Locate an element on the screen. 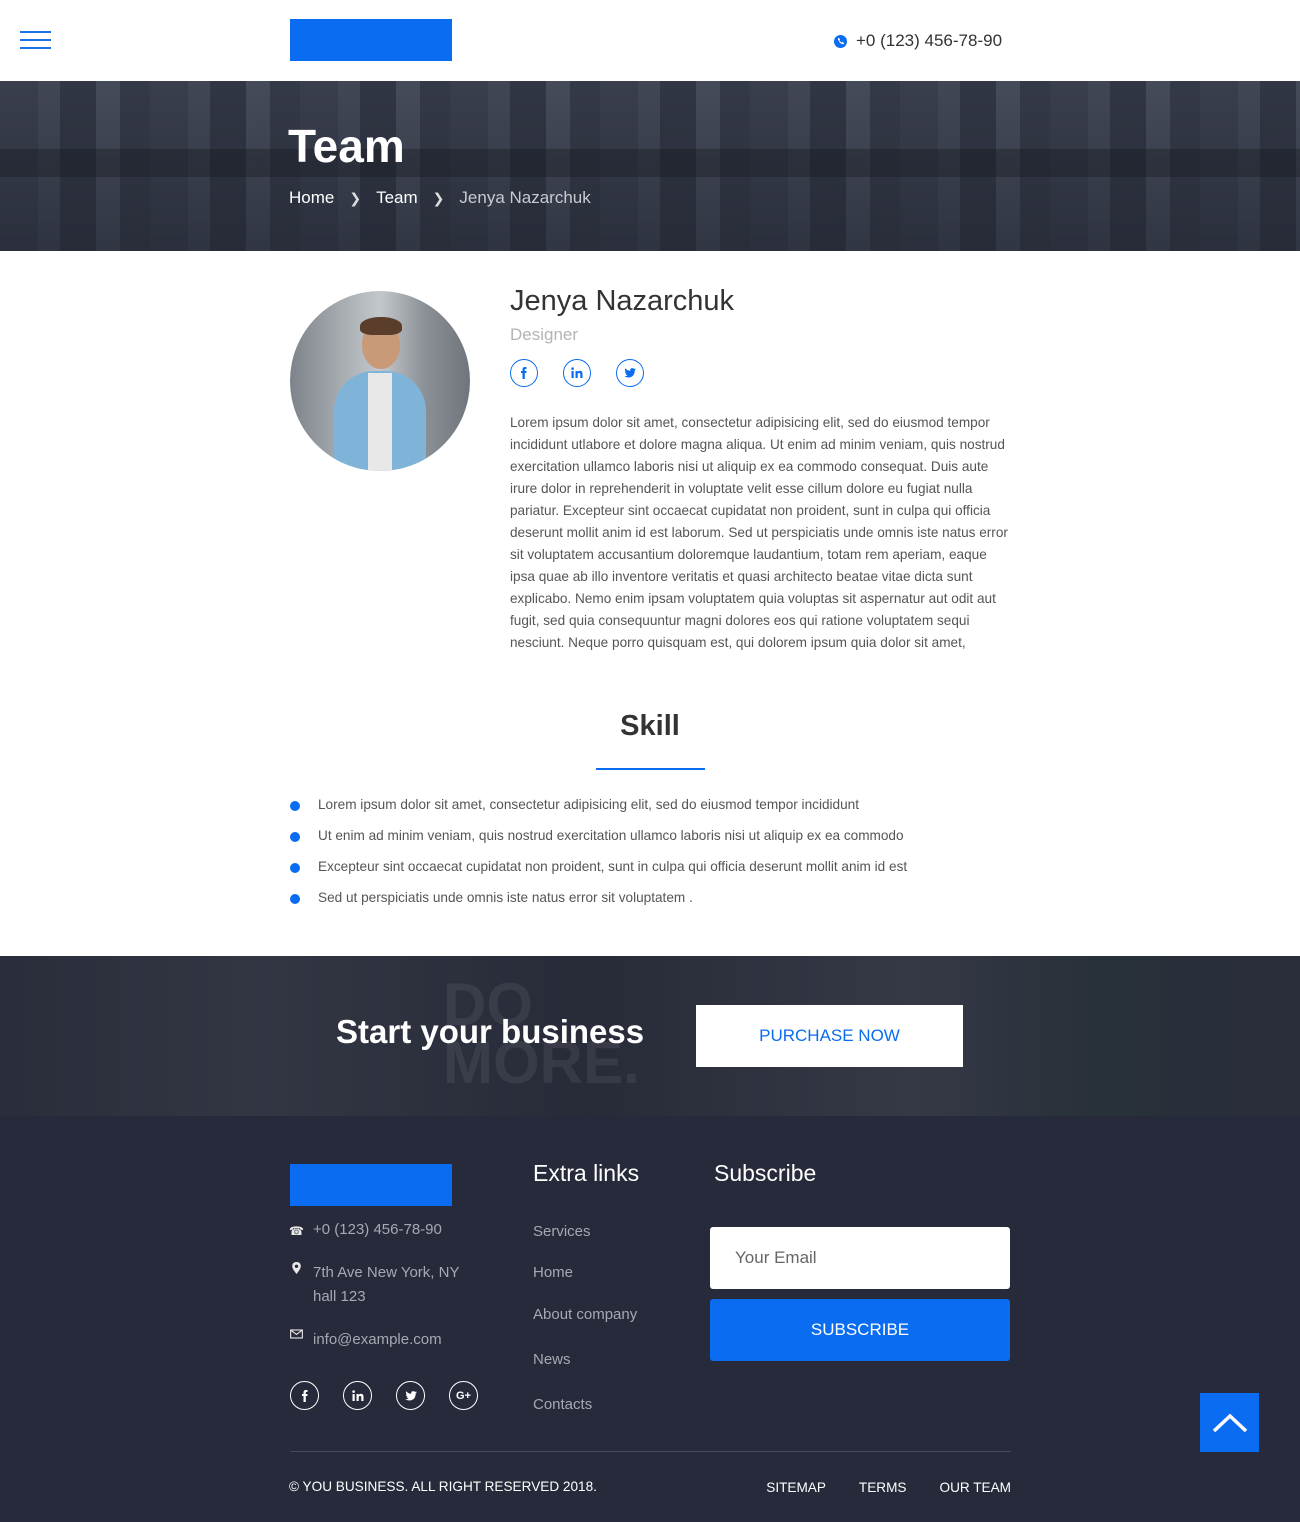  copyright: © YOU BUSINESS. ALL RIGHT RESERVED 2018. is located at coordinates (443, 1486).